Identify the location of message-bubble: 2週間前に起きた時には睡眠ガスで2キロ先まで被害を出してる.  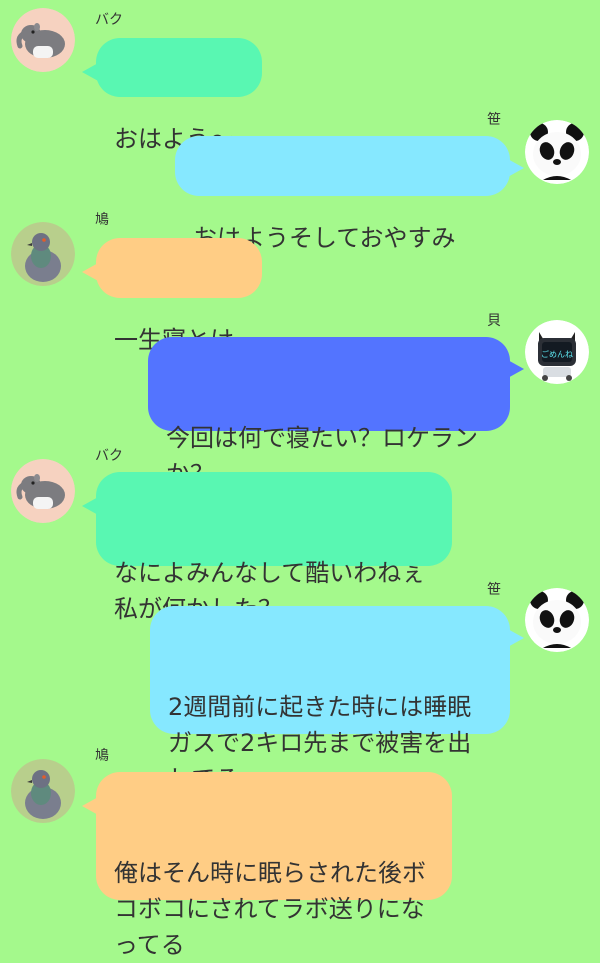
(337, 699).